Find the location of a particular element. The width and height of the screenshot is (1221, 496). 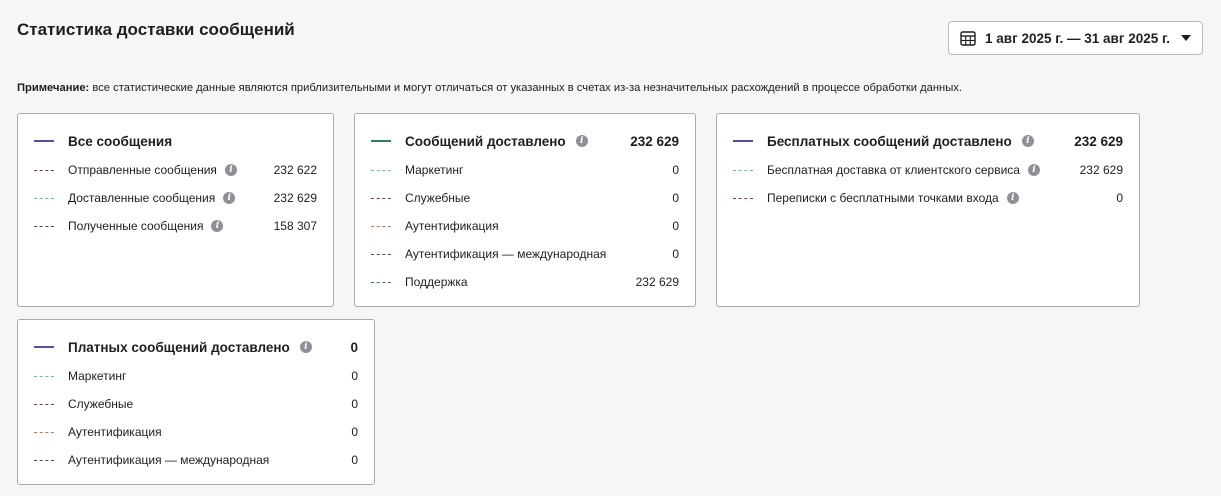

card-title: Платных сообщений доставлено is located at coordinates (179, 347).